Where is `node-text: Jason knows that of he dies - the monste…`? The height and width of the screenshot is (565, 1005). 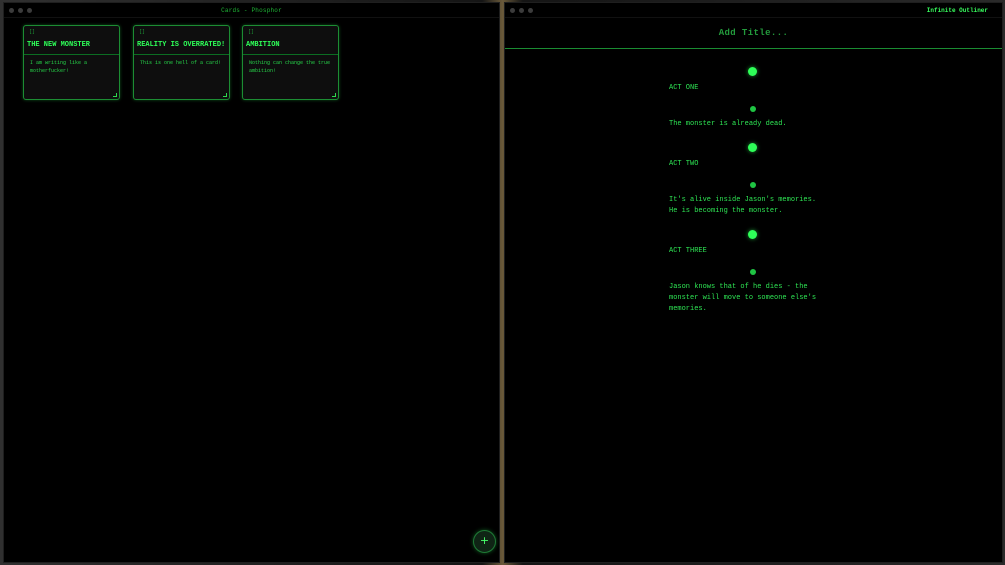 node-text: Jason knows that of he dies - the monste… is located at coordinates (742, 298).